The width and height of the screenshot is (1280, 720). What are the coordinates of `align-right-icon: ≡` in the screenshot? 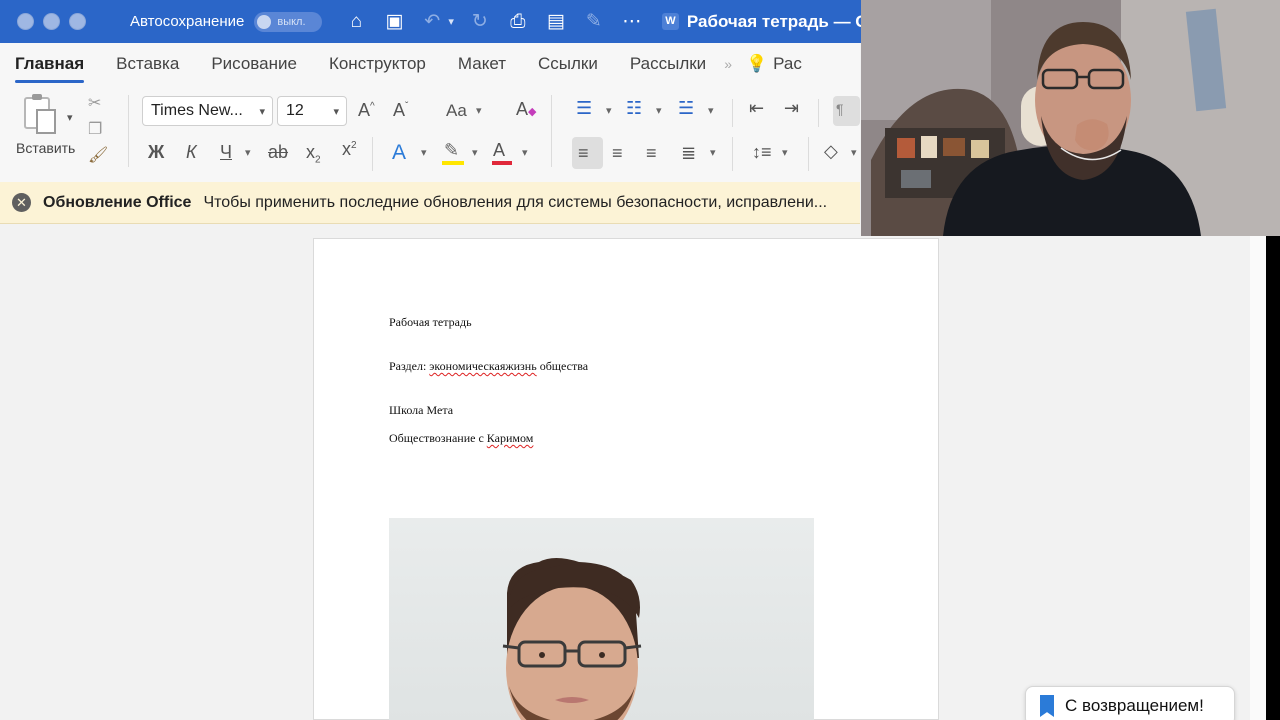 It's located at (651, 153).